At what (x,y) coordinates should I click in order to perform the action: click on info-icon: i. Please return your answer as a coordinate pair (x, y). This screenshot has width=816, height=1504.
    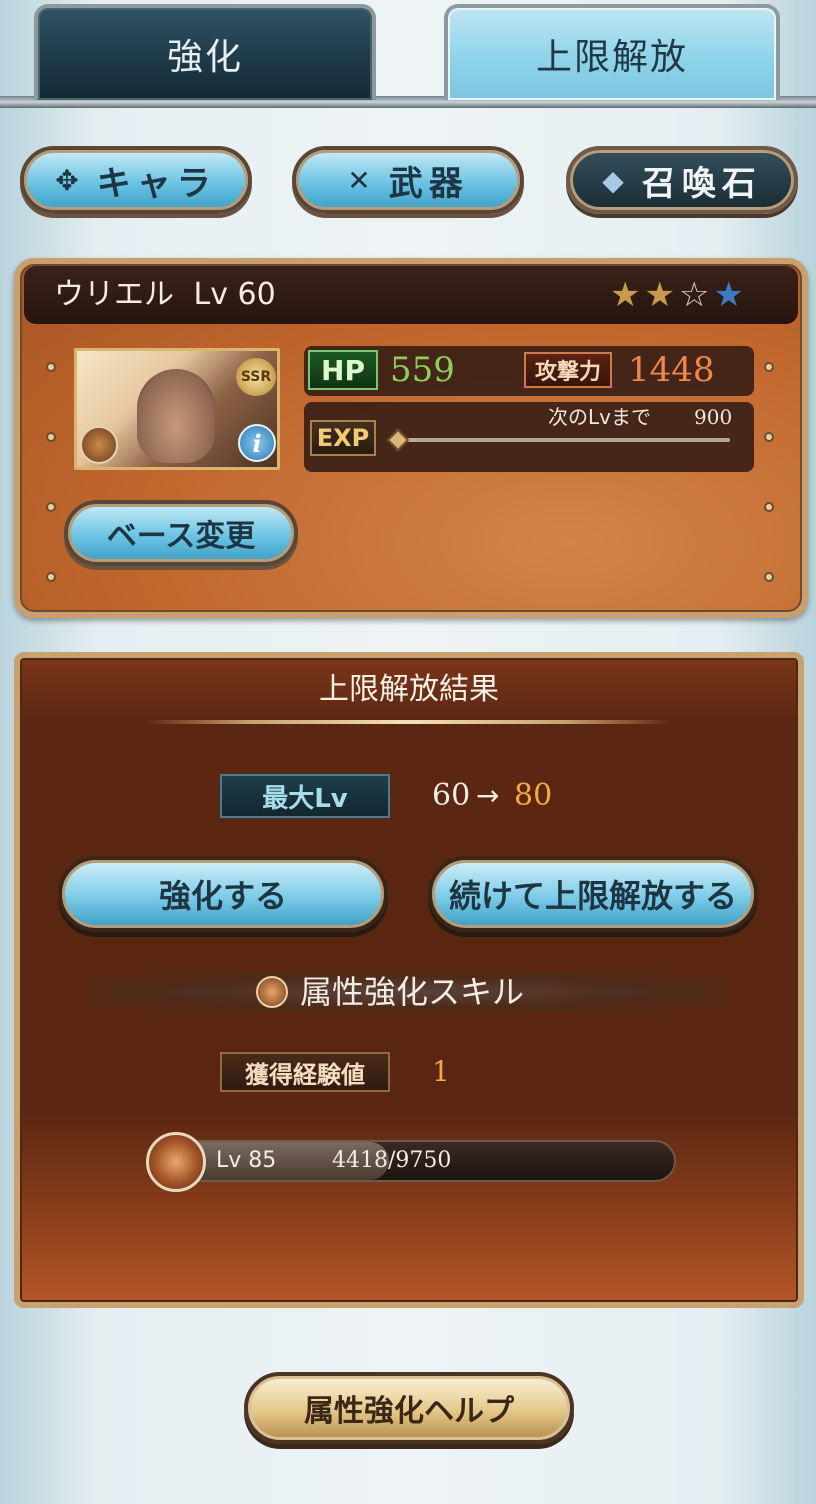
    Looking at the image, I should click on (257, 443).